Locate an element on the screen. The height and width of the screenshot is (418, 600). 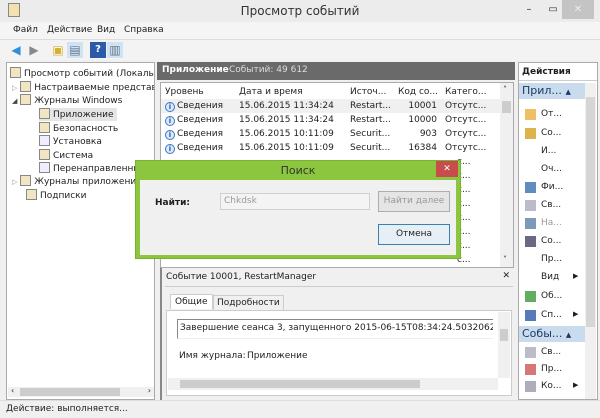
log-icon is located at coordinates (44, 127).